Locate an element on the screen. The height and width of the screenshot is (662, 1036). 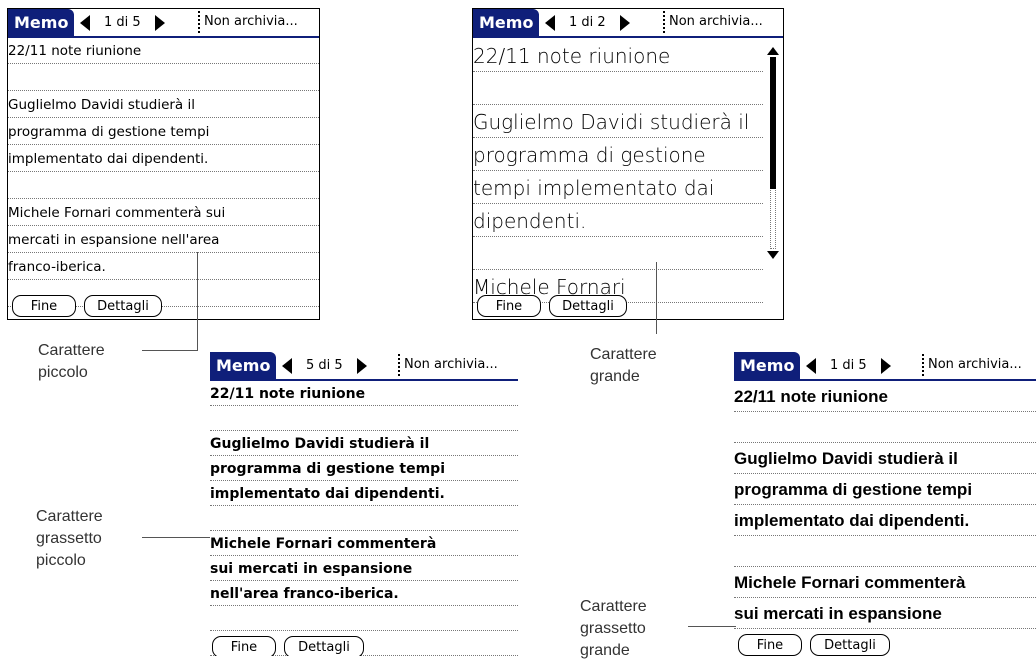
page-indicator: 5 di 5 is located at coordinates (324, 365).